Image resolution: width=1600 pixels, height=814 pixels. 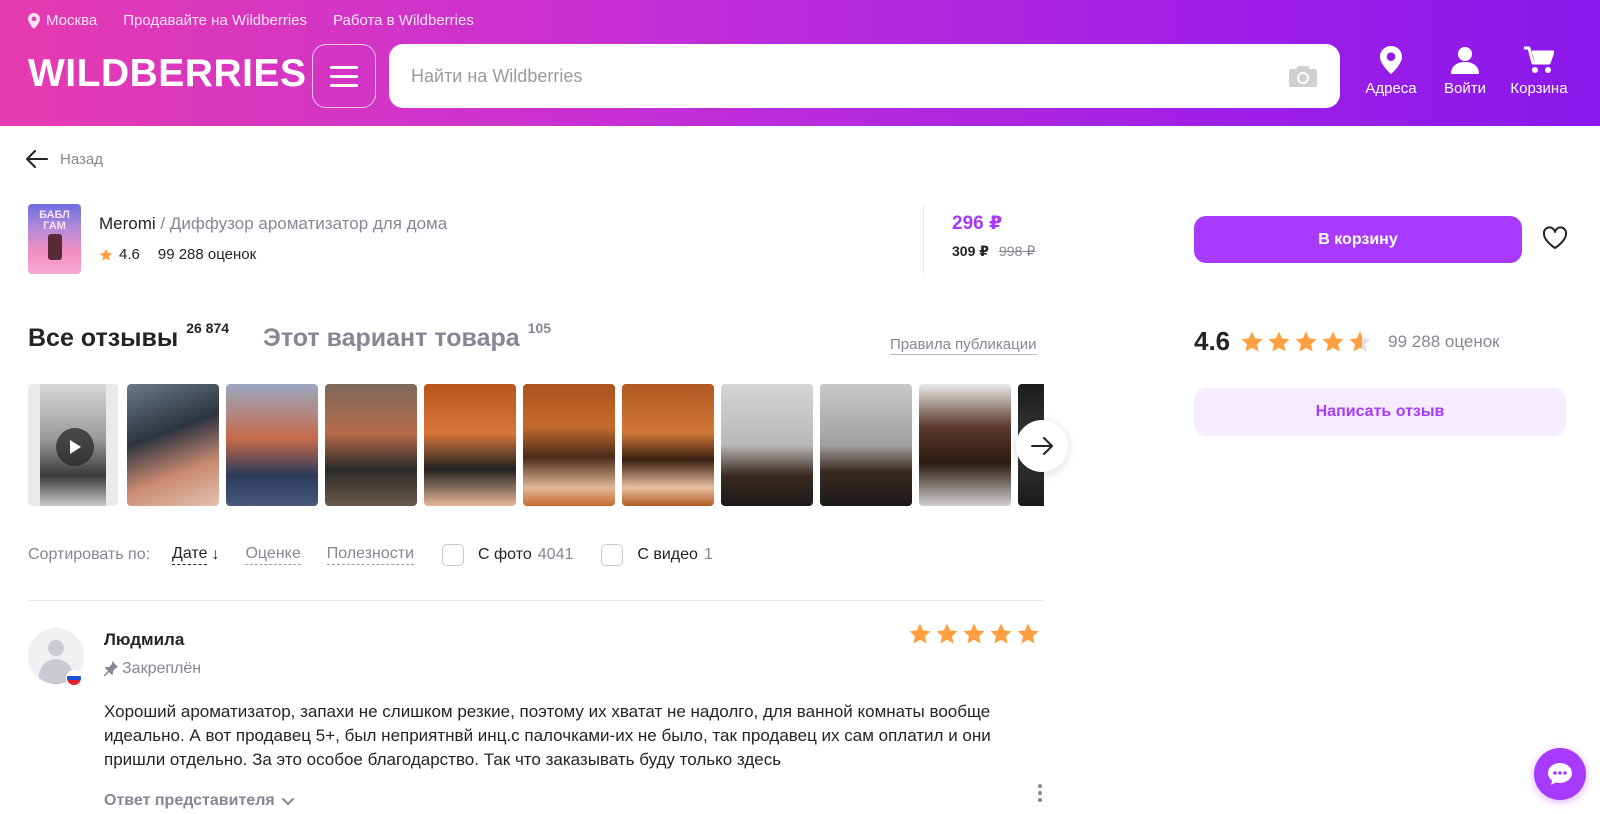 I want to click on with-photo-checkbox, so click(x=453, y=555).